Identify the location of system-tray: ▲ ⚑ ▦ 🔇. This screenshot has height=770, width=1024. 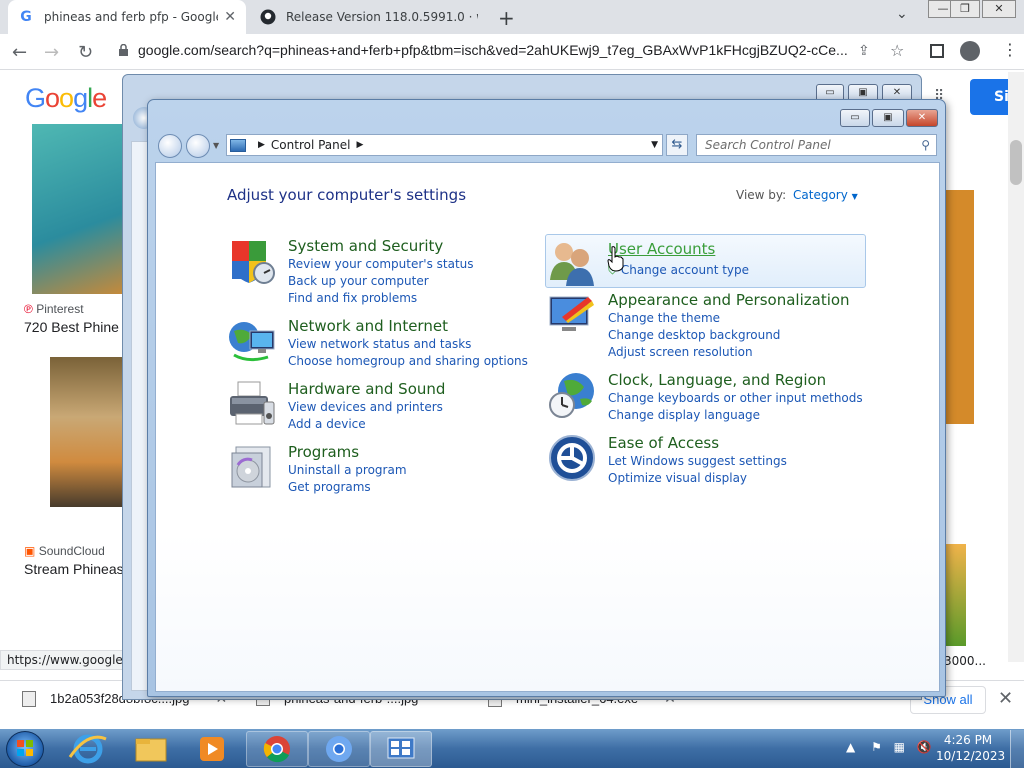
(889, 747).